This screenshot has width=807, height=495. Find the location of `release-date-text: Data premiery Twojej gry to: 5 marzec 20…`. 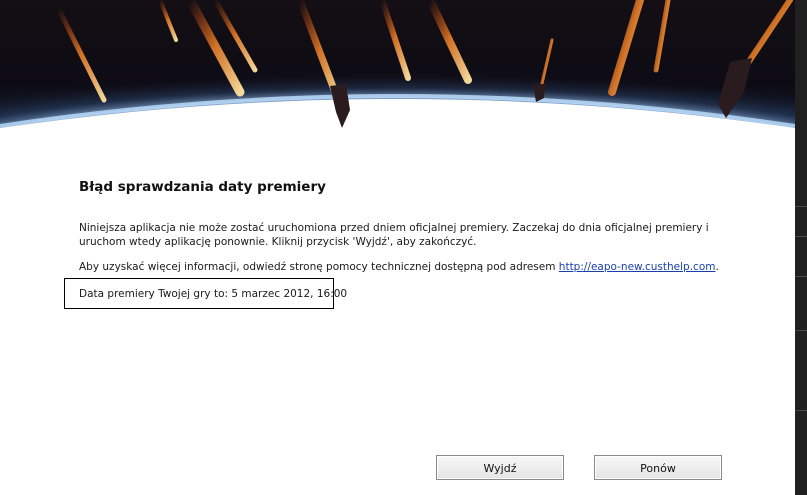

release-date-text: Data premiery Twojej gry to: 5 marzec 20… is located at coordinates (213, 294).